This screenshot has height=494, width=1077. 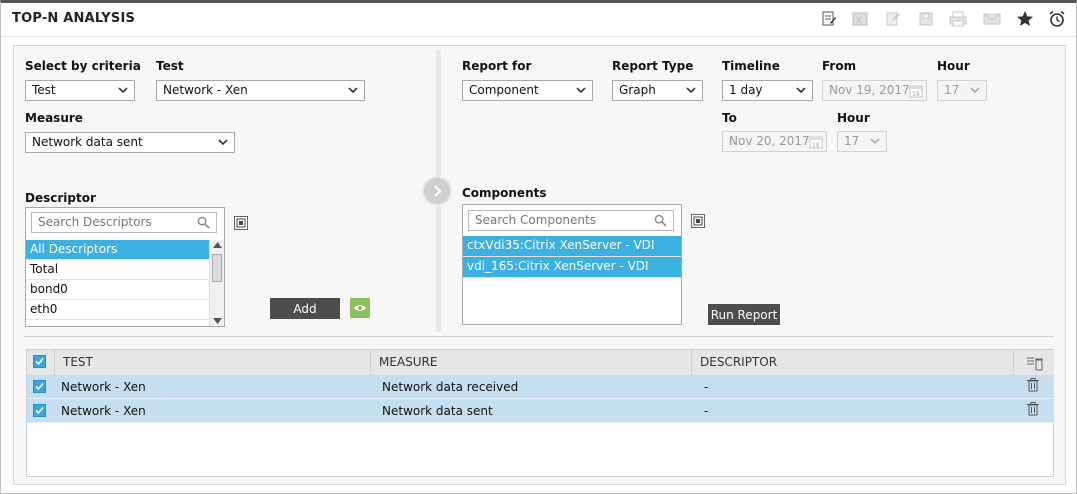 What do you see at coordinates (437, 411) in the screenshot?
I see `row-measure: Network data sent` at bounding box center [437, 411].